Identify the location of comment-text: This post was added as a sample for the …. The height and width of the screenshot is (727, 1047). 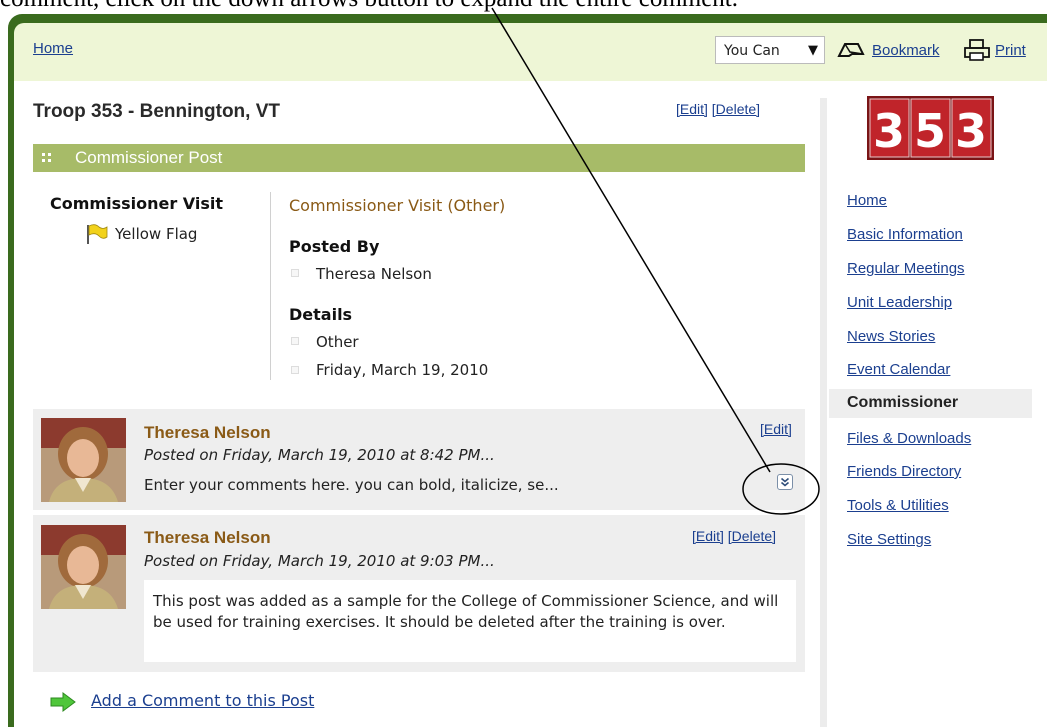
(466, 611).